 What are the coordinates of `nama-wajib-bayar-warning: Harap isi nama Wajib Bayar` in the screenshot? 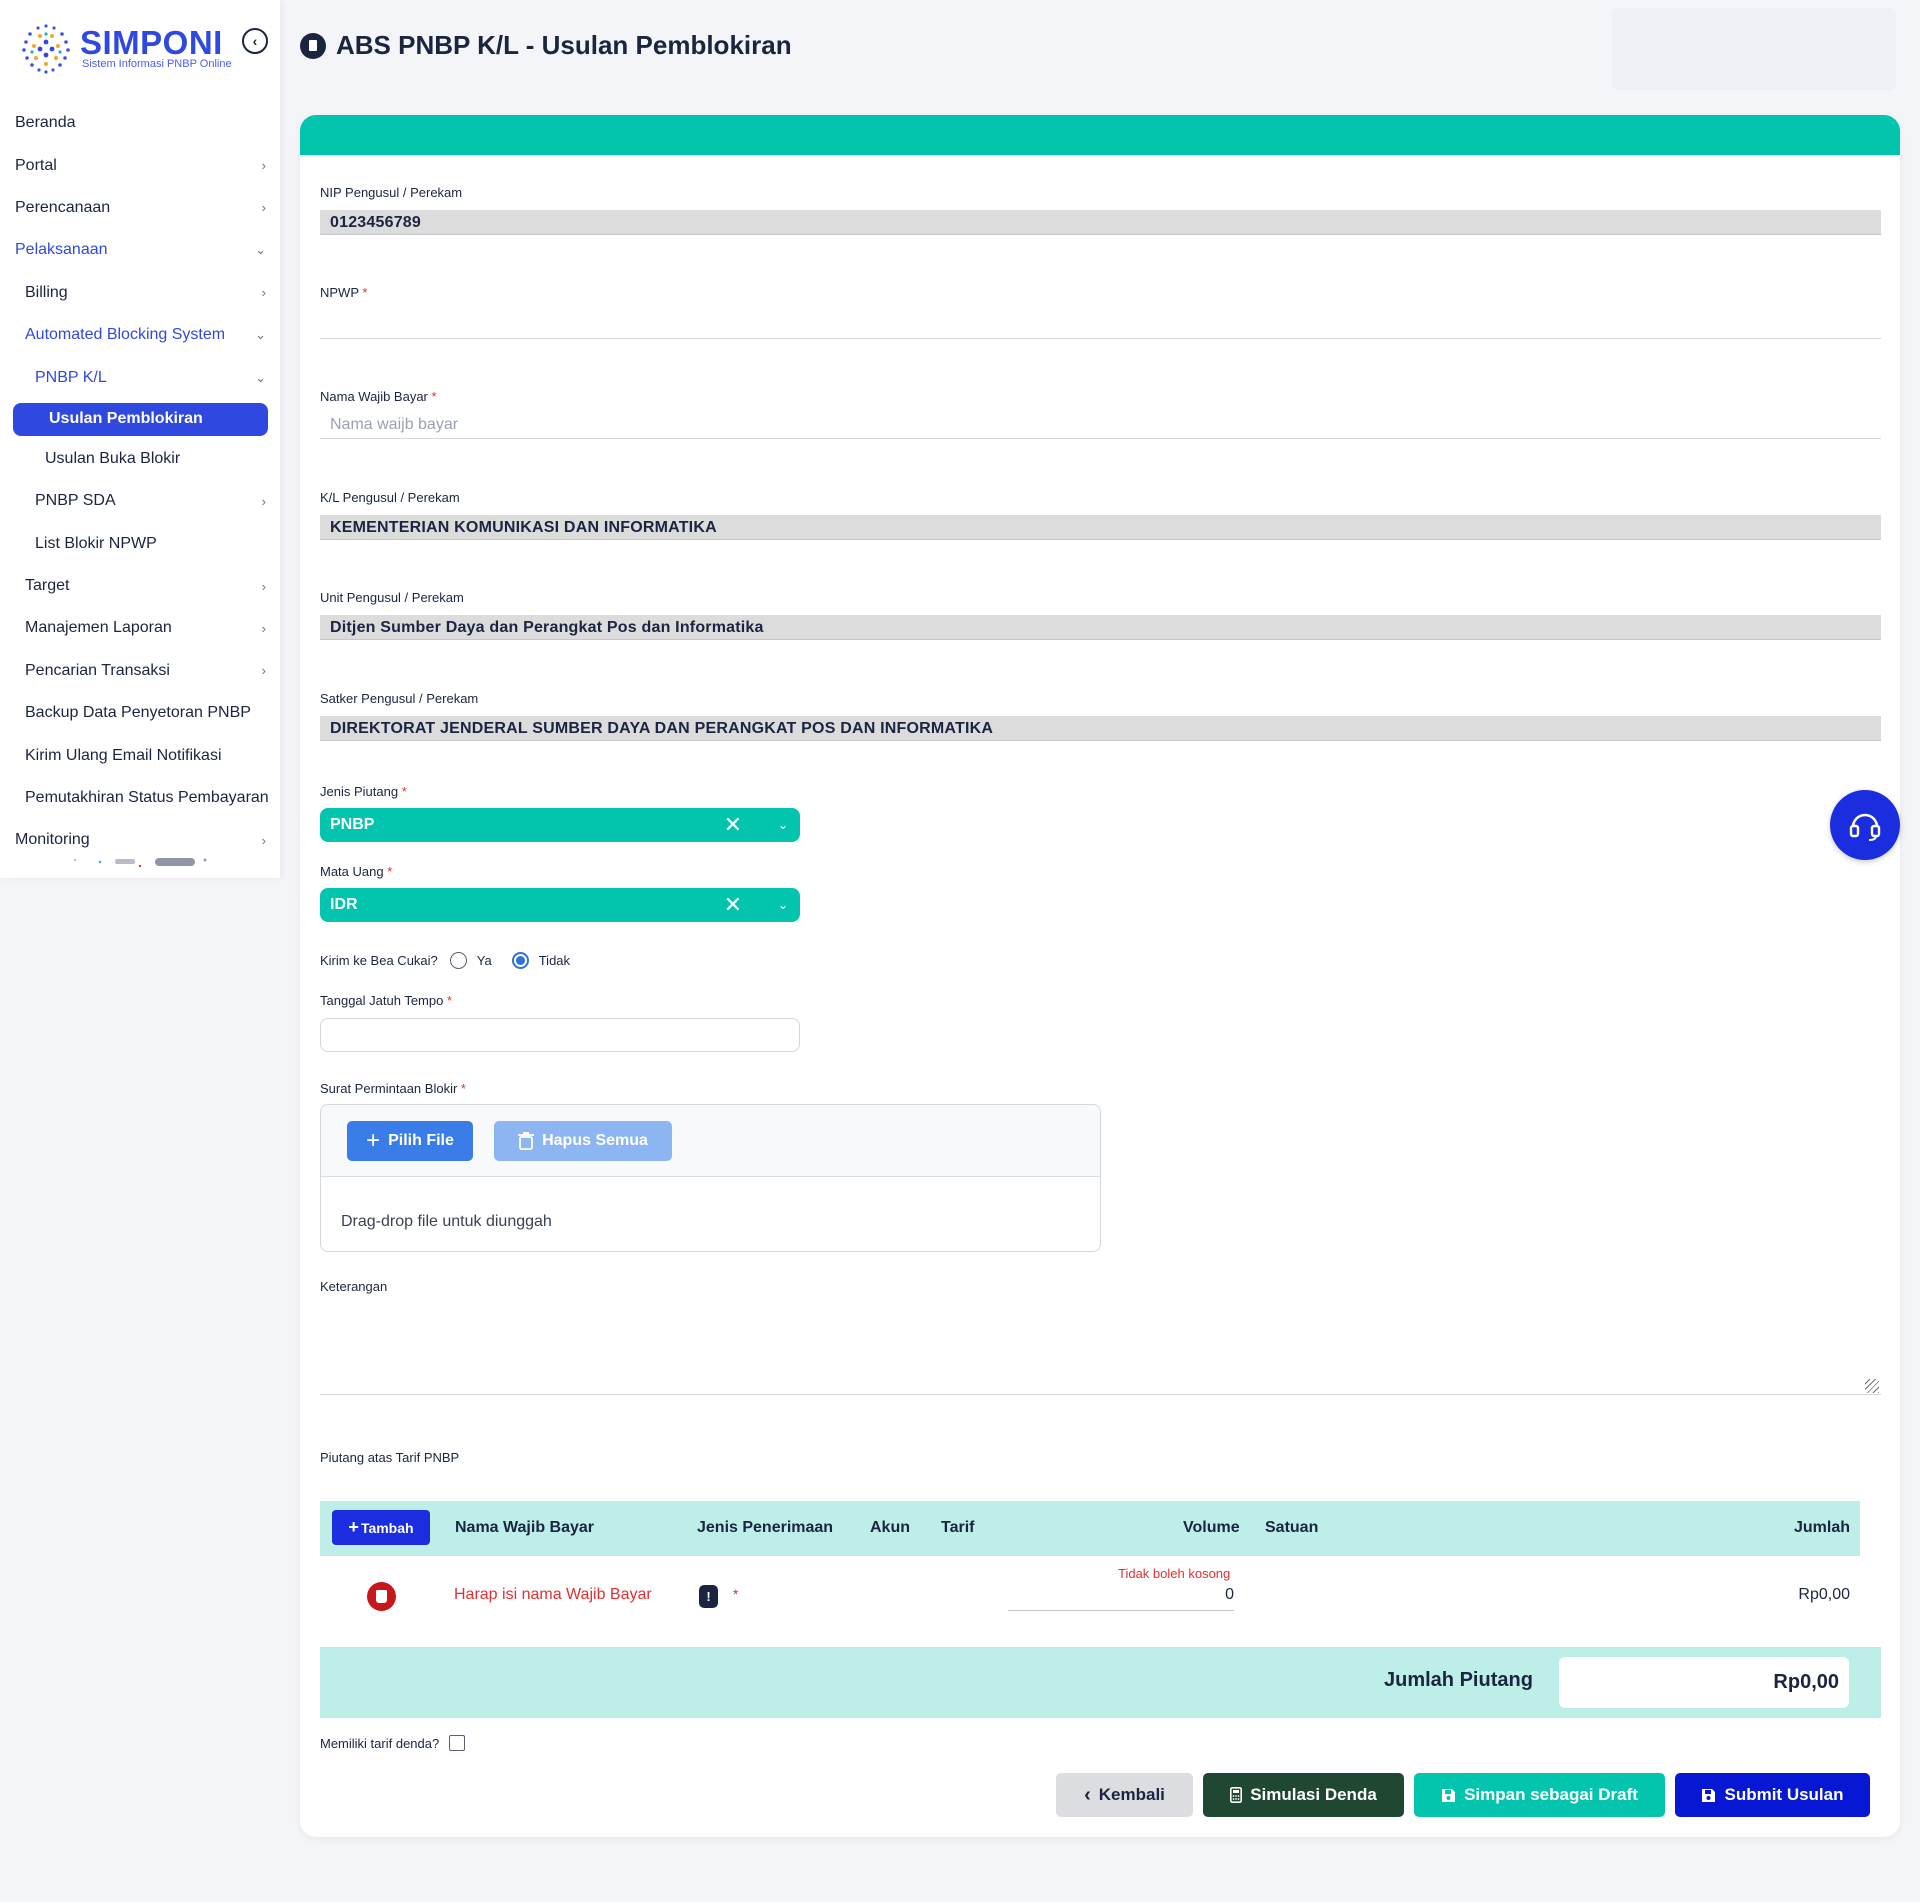 It's located at (553, 1595).